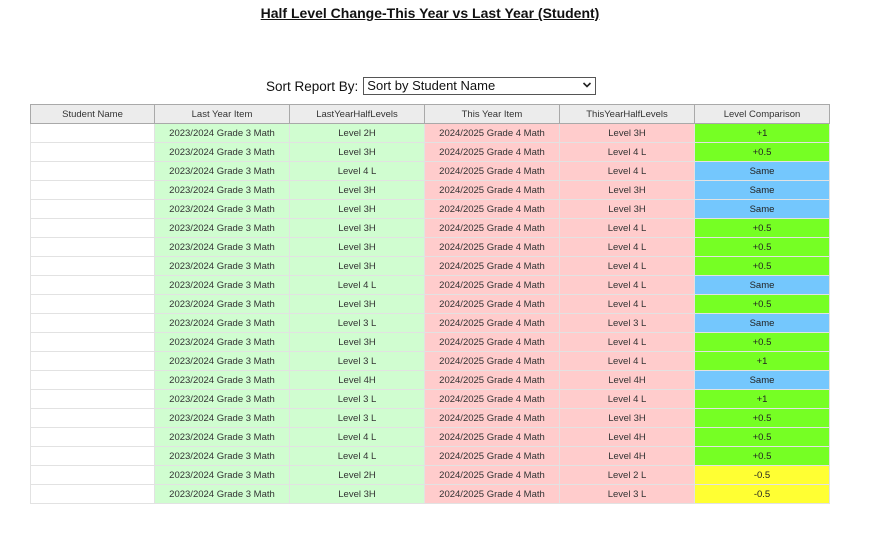  What do you see at coordinates (492, 114) in the screenshot?
I see `header-this-year-item: This Year Item` at bounding box center [492, 114].